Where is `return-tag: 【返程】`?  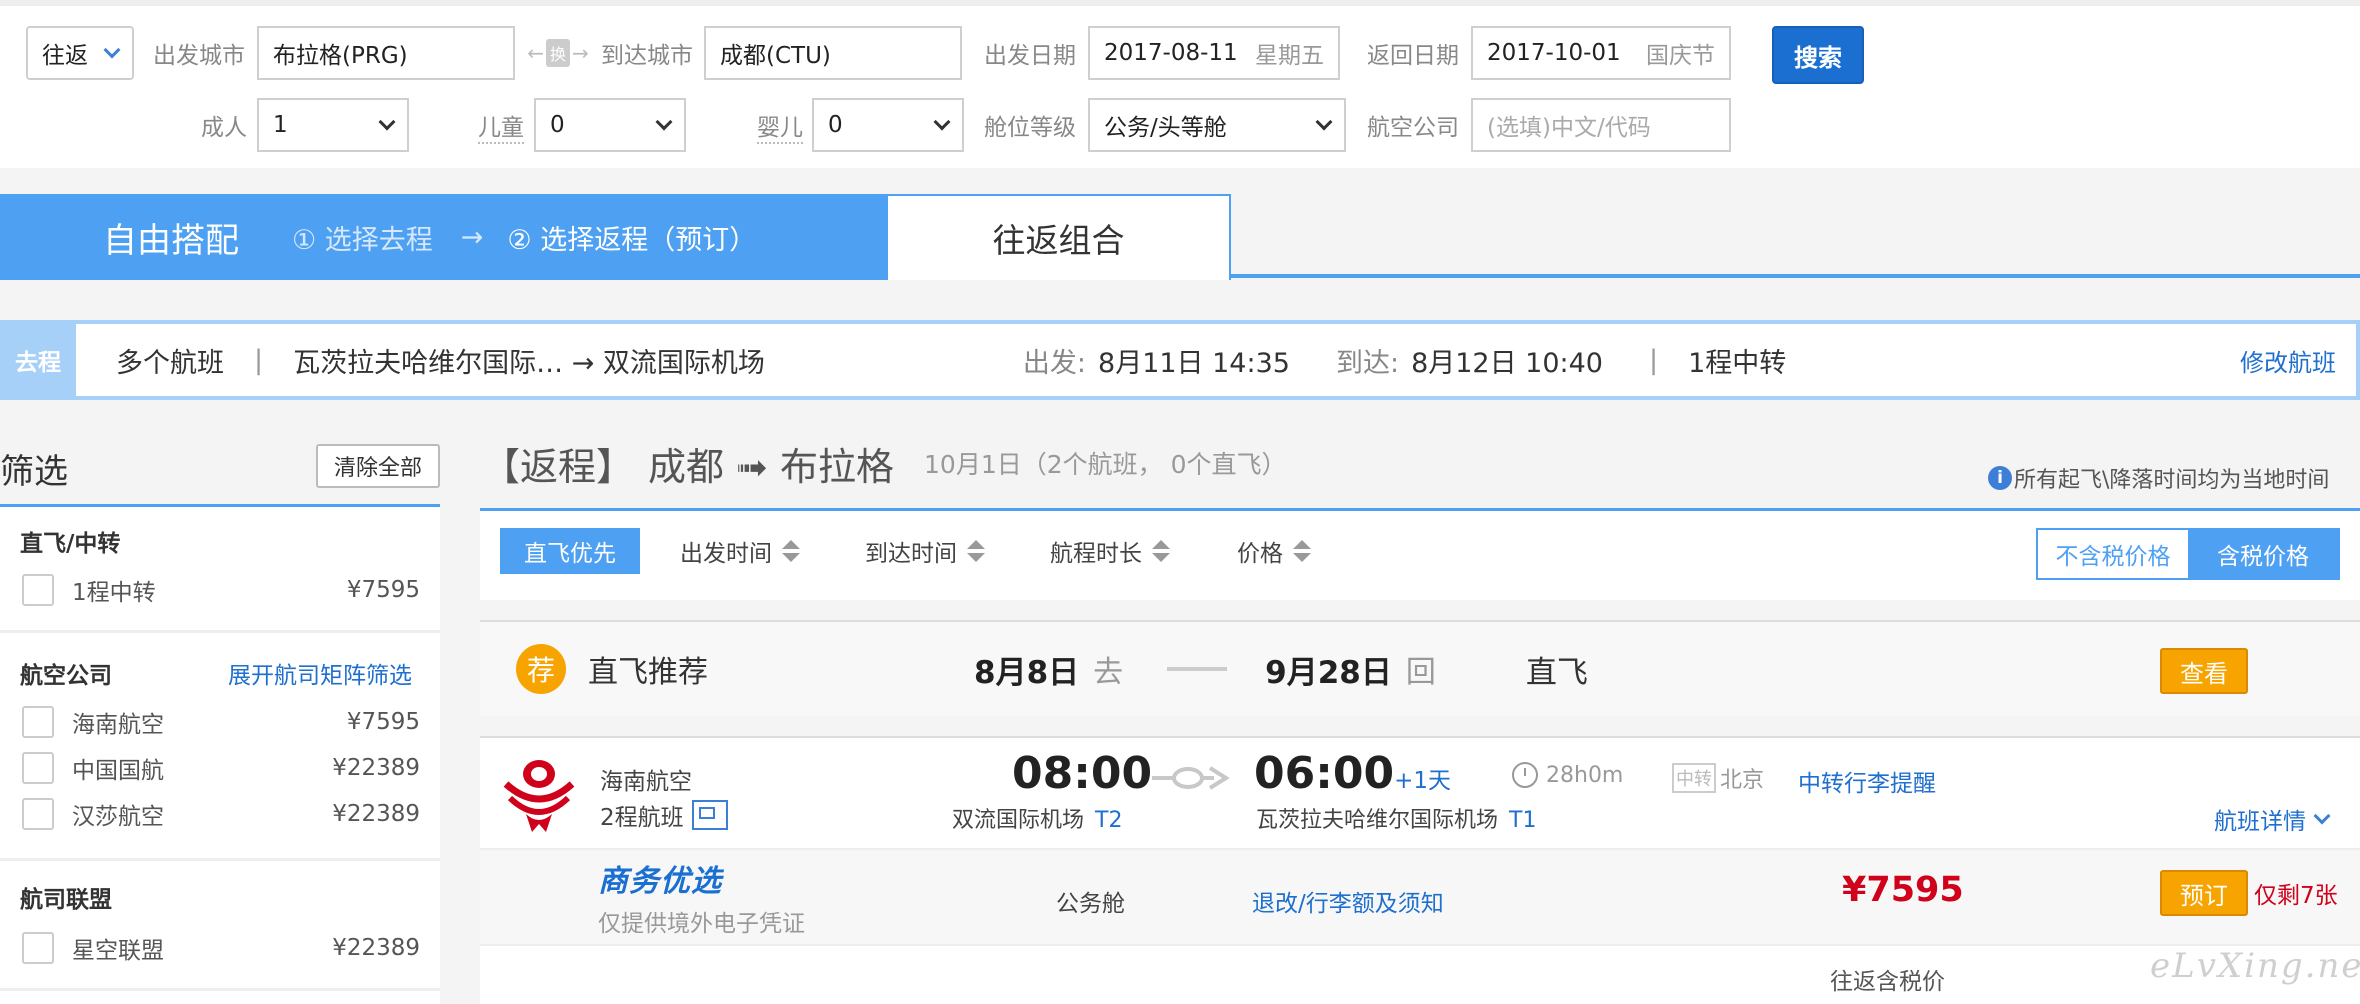 return-tag: 【返程】 is located at coordinates (558, 466).